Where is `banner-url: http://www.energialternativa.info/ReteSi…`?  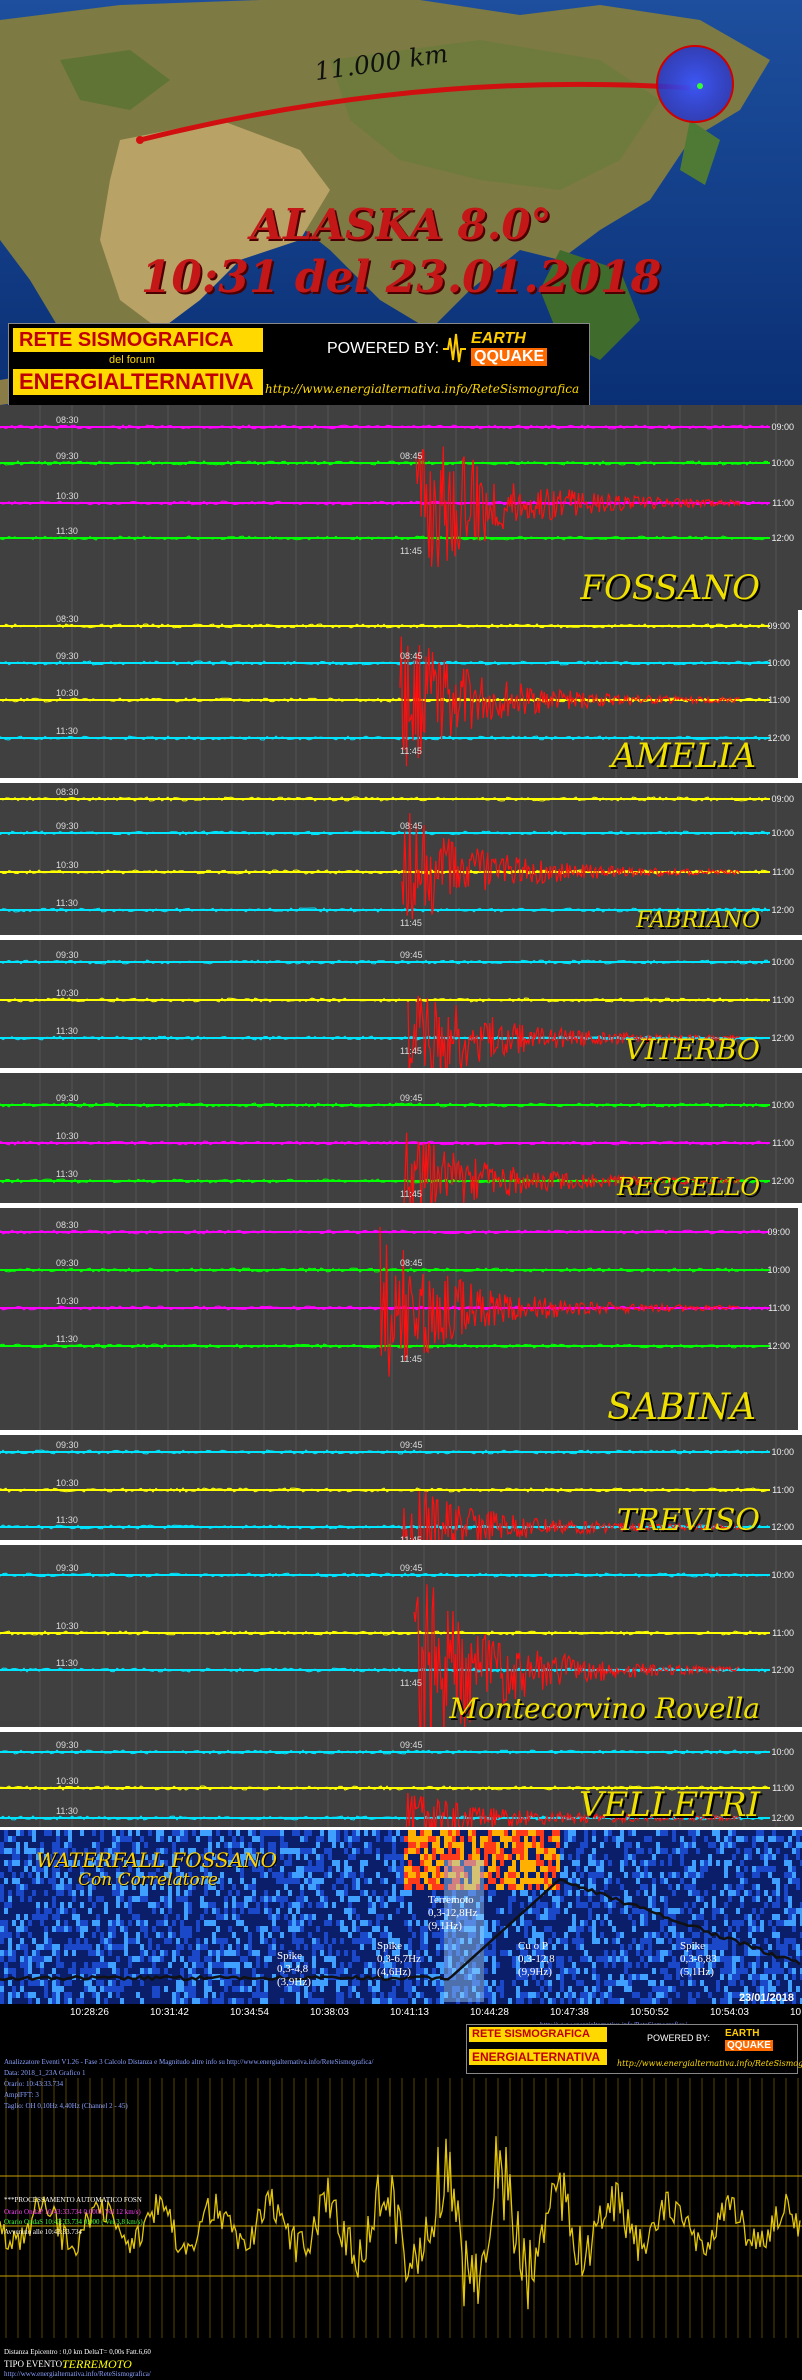
banner-url: http://www.energialternativa.info/ReteSi… is located at coordinates (422, 389).